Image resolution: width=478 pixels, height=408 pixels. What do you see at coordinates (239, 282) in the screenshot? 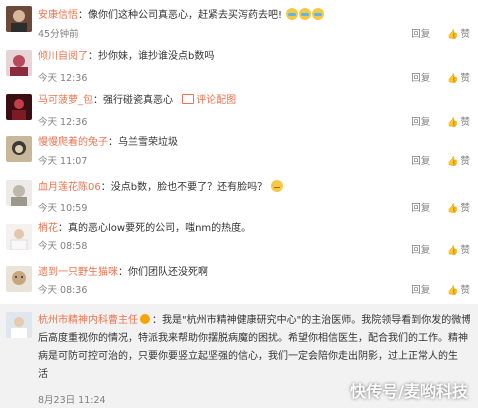
I see `comment-item: 遗到一只野生猫咪：你们团队还没死啊 今天 08:36 回复 👍 赞` at bounding box center [239, 282].